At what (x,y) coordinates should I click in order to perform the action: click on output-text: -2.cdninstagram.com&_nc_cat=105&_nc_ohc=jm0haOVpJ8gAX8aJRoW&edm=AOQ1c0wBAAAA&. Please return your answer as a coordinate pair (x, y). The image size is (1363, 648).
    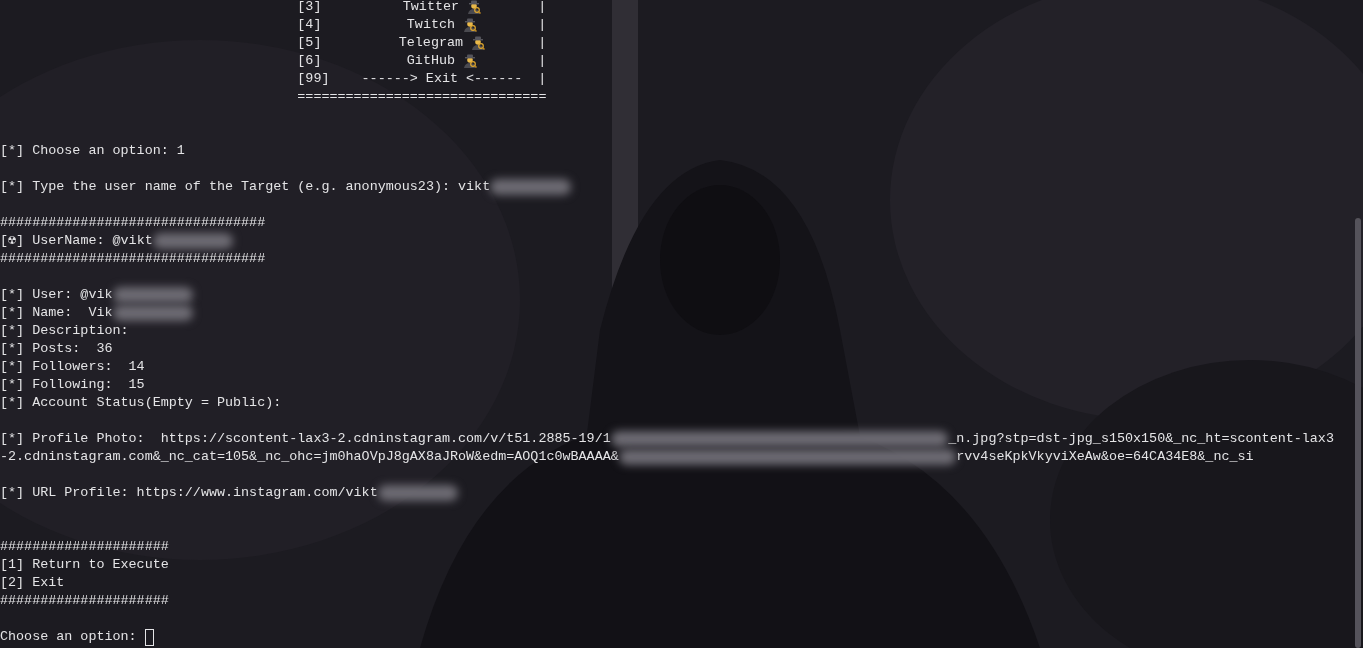
    Looking at the image, I should click on (309, 457).